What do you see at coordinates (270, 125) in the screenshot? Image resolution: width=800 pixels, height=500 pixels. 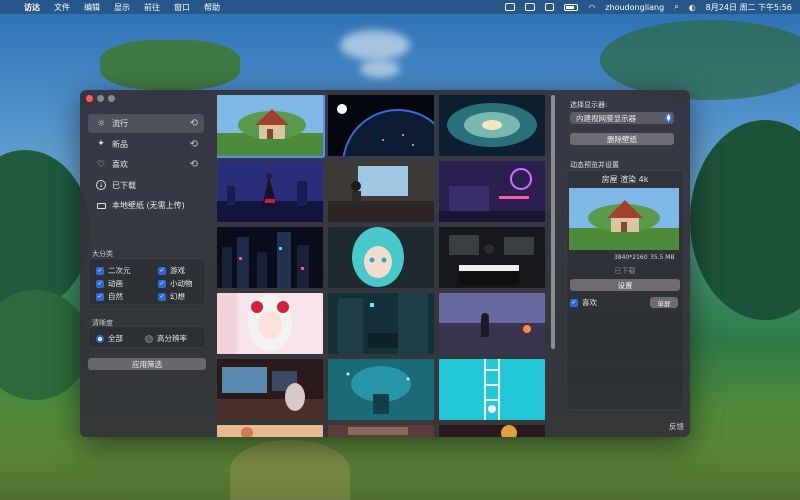 I see `thumb-house-render` at bounding box center [270, 125].